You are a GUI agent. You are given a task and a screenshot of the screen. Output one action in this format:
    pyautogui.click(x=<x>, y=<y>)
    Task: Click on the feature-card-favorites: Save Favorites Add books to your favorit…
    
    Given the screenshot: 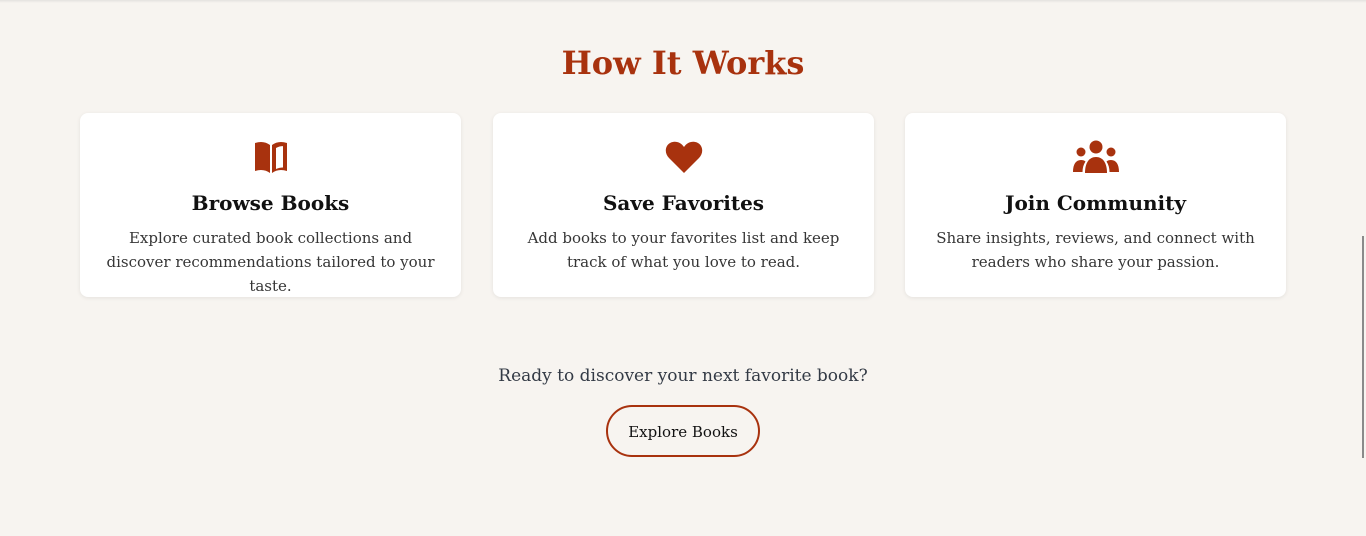 What is the action you would take?
    pyautogui.click(x=683, y=205)
    